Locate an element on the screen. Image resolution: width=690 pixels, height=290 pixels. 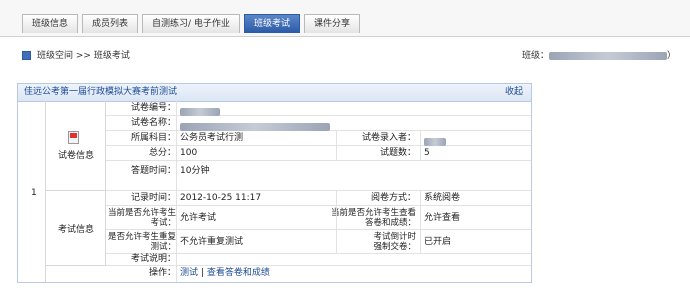
mid-divider-paper is located at coordinates (336, 146).